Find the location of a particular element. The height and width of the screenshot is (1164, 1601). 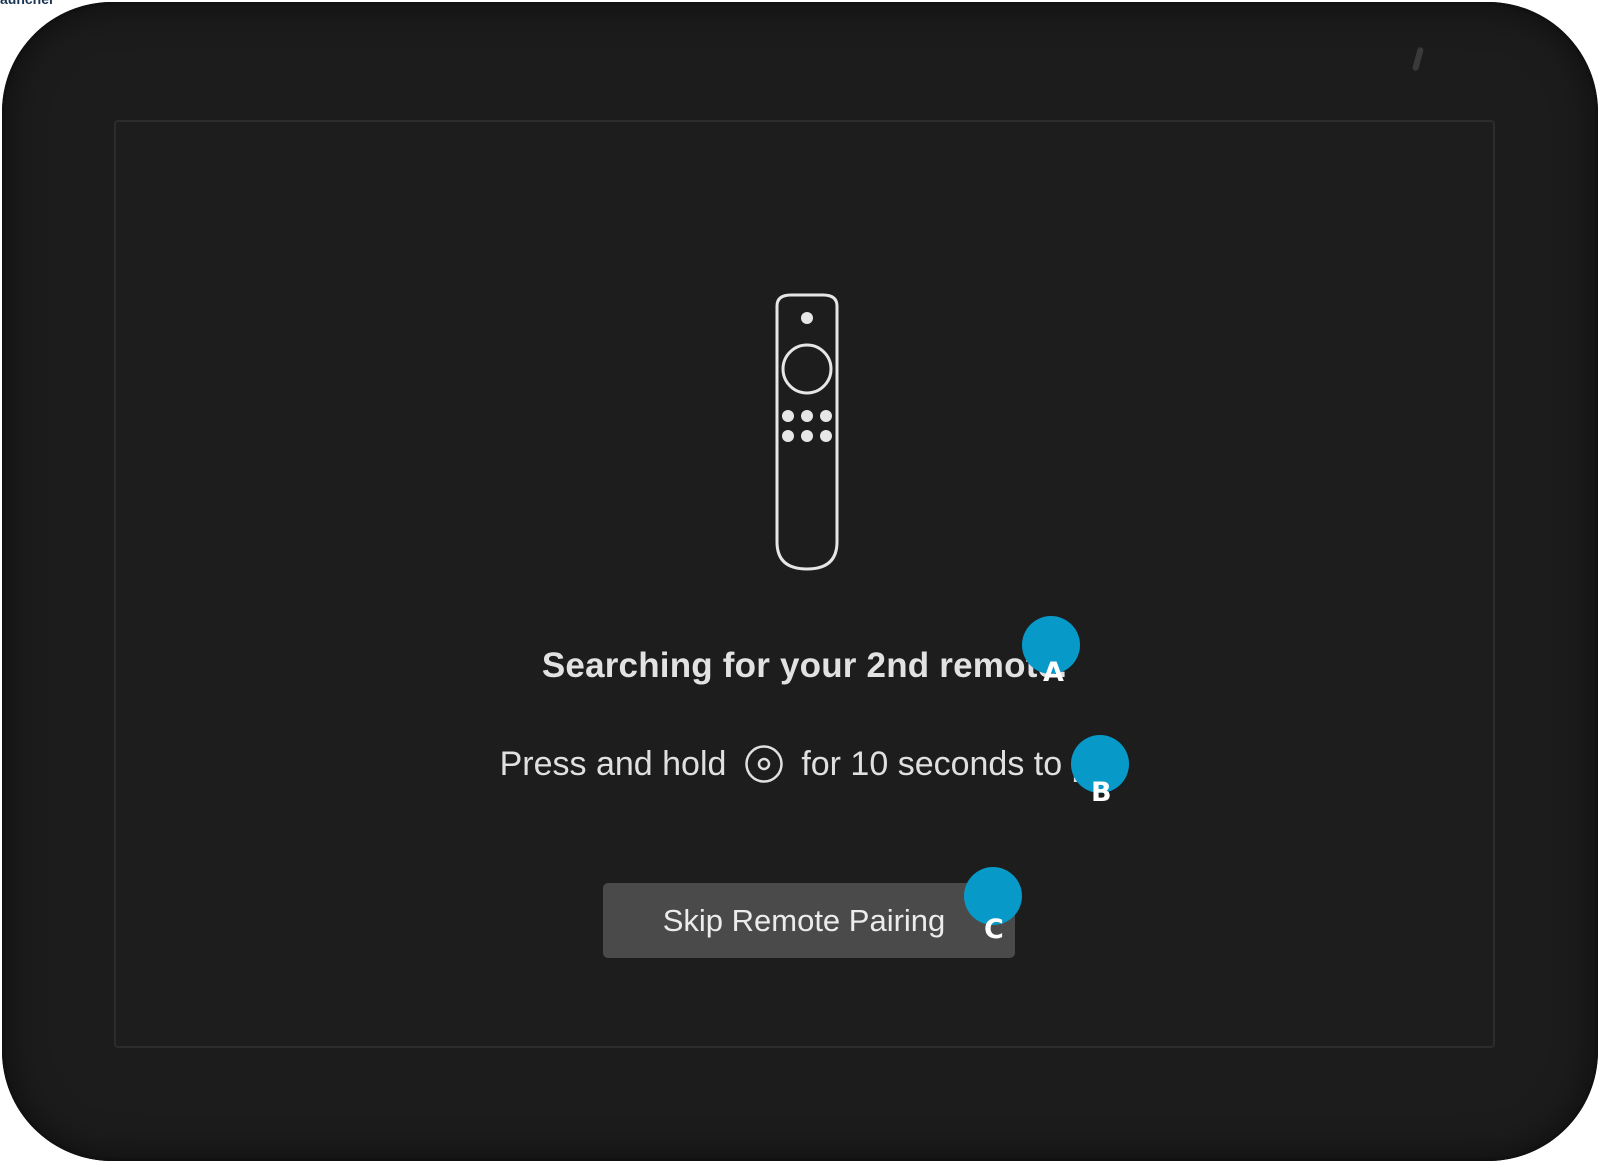

annotation-letter-a: A is located at coordinates (1053, 672).